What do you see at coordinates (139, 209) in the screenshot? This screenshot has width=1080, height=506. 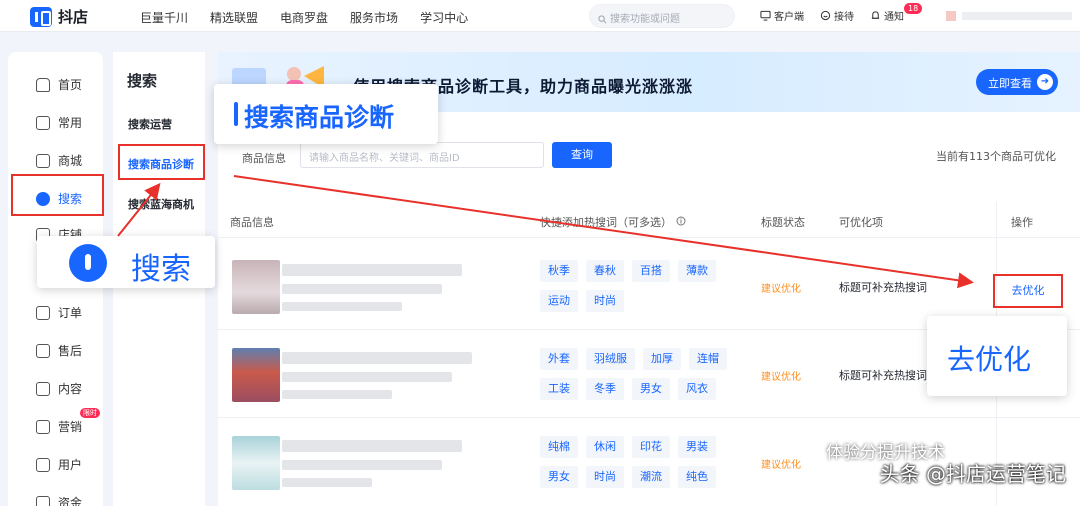 I see `arrow-to-submenu` at bounding box center [139, 209].